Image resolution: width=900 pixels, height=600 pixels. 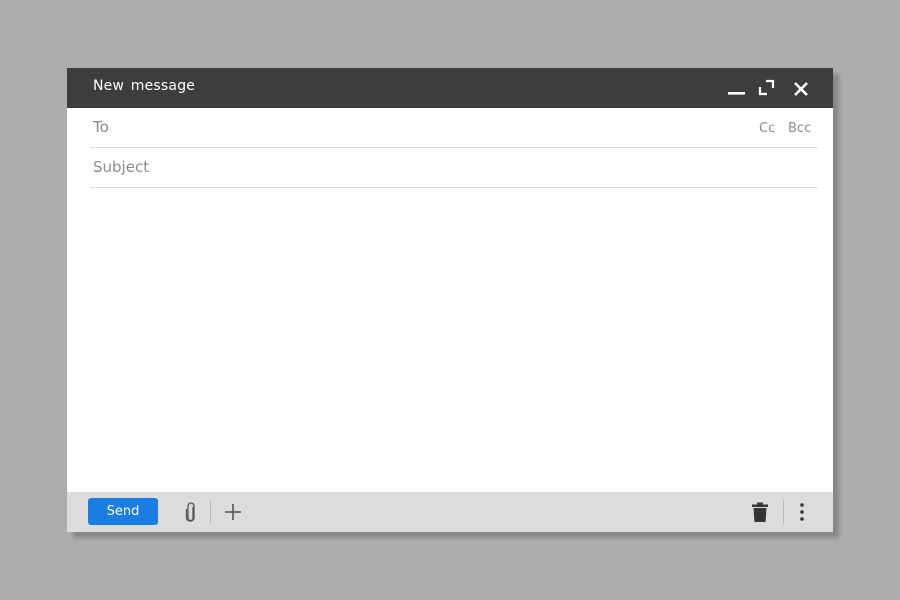 I want to click on to-input, so click(x=454, y=127).